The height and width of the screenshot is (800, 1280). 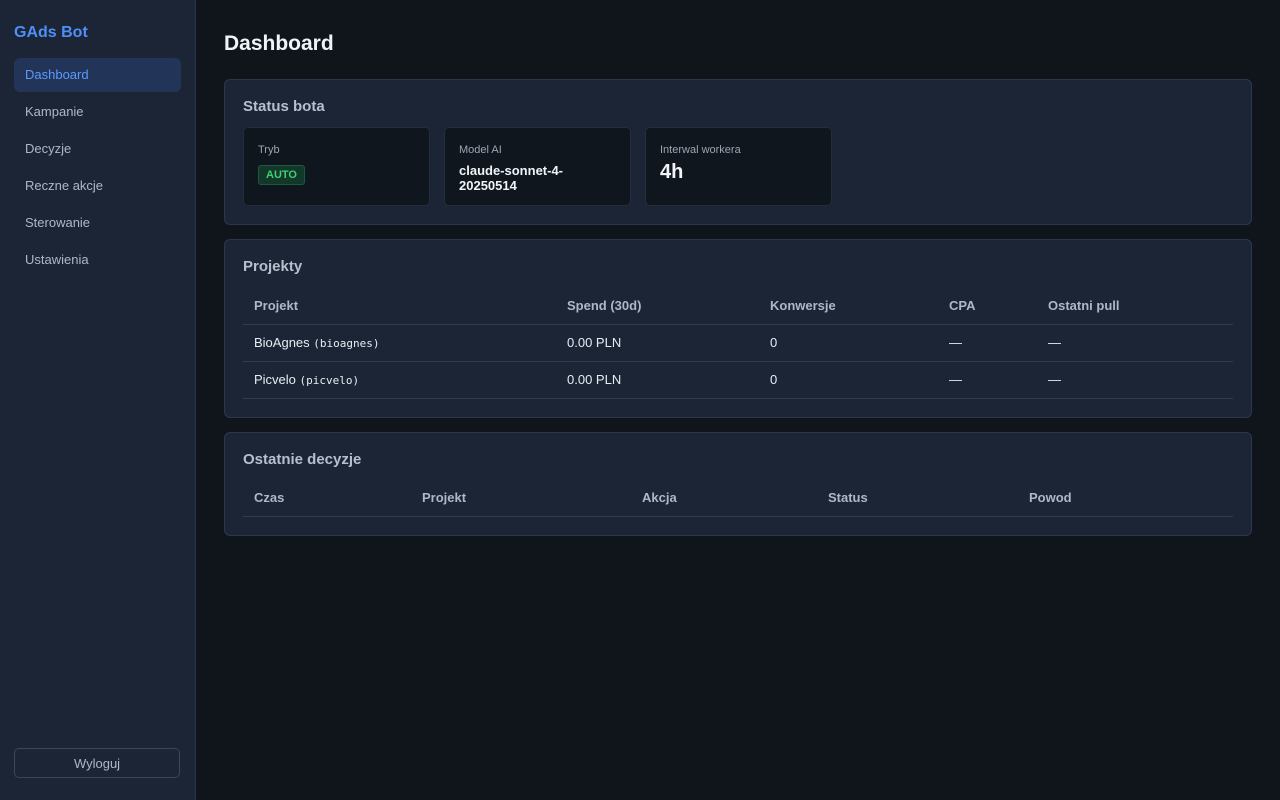 I want to click on interval-card: Interwal workera 4h, so click(x=738, y=166).